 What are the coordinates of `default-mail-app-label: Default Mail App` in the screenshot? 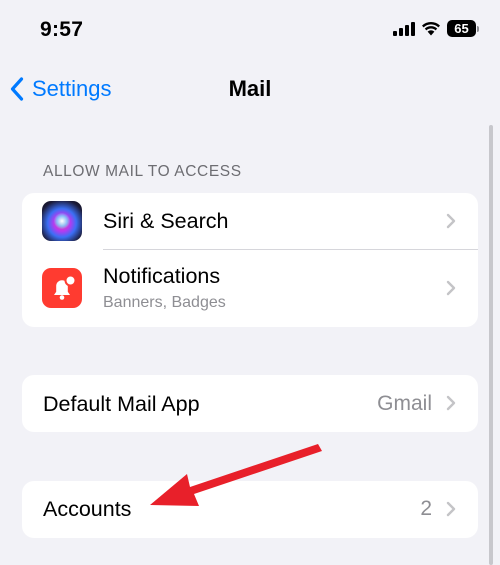 It's located at (121, 404).